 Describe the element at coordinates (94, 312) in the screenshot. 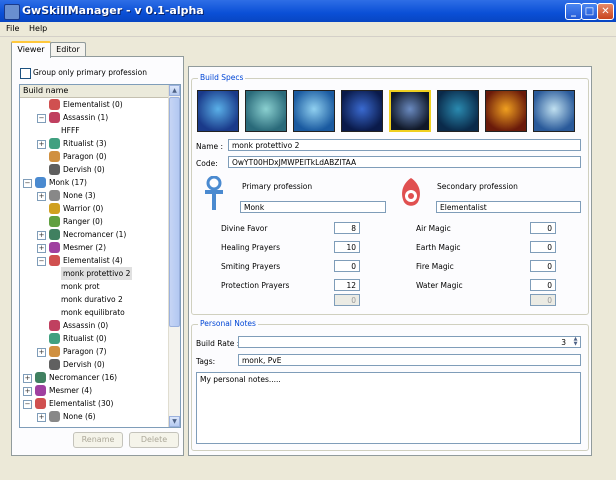

I see `tree-row: monk equilibrato` at that location.